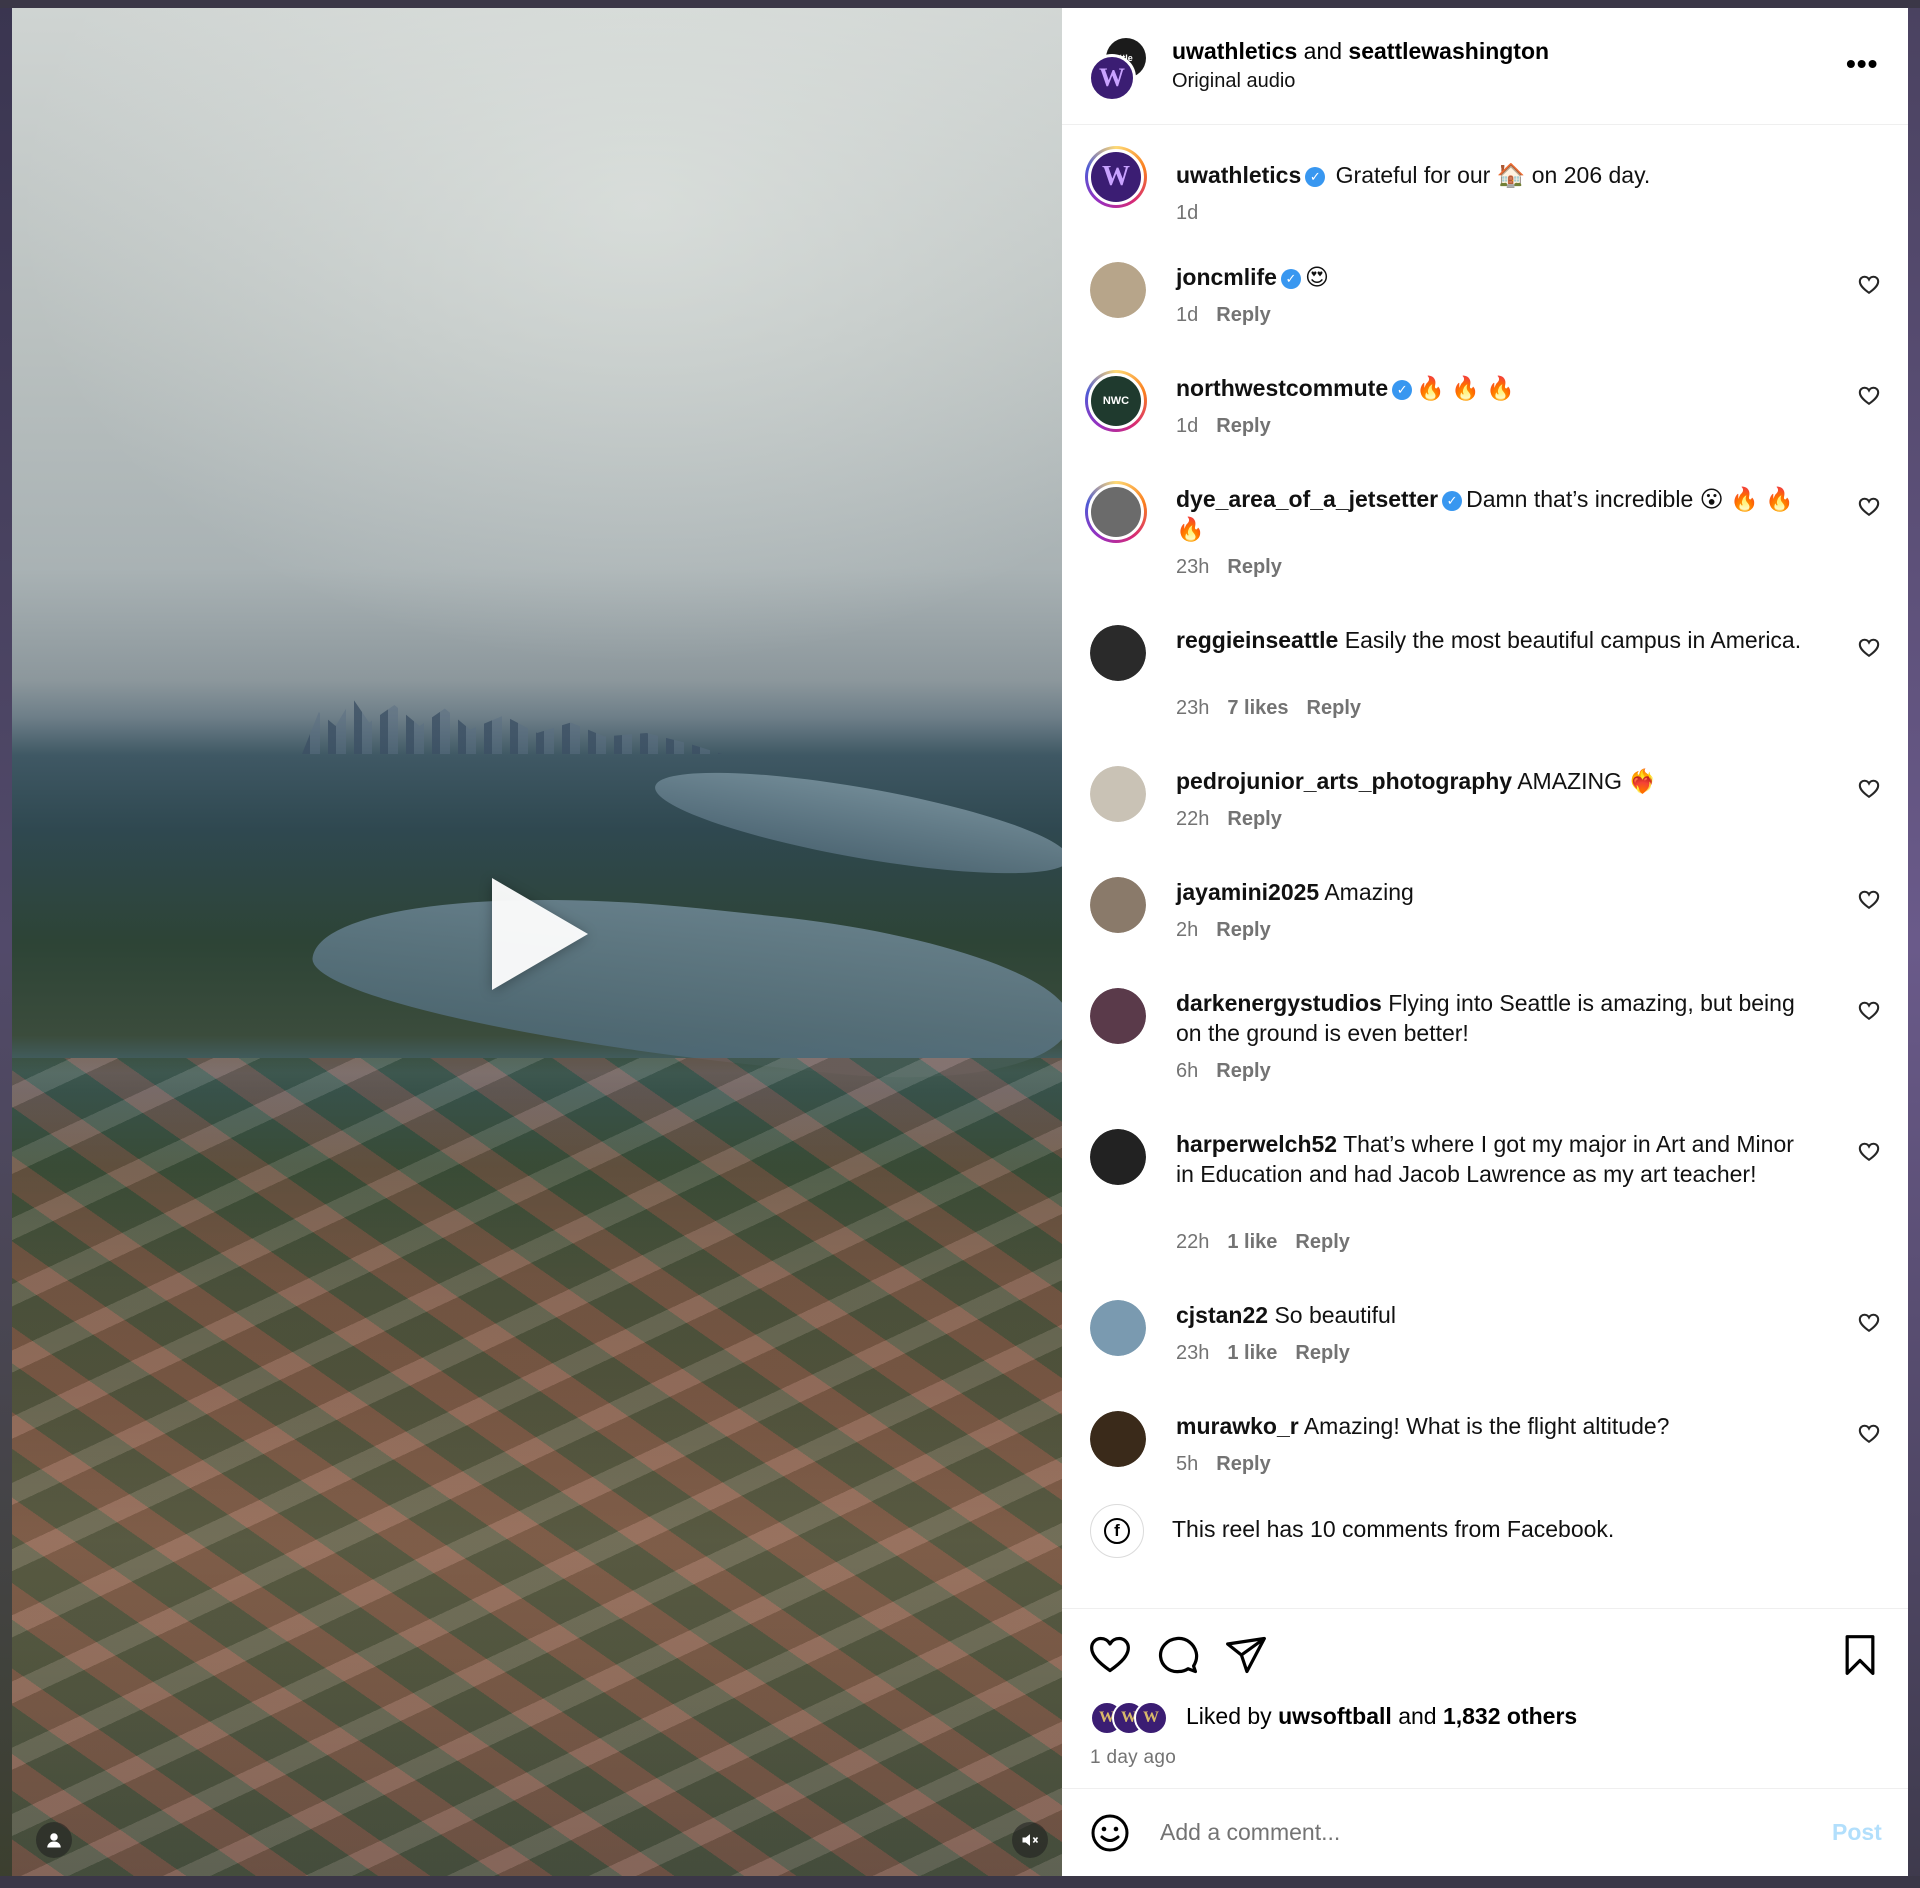 This screenshot has width=1920, height=1888. Describe the element at coordinates (1117, 1531) in the screenshot. I see `facebook-icon: f` at that location.